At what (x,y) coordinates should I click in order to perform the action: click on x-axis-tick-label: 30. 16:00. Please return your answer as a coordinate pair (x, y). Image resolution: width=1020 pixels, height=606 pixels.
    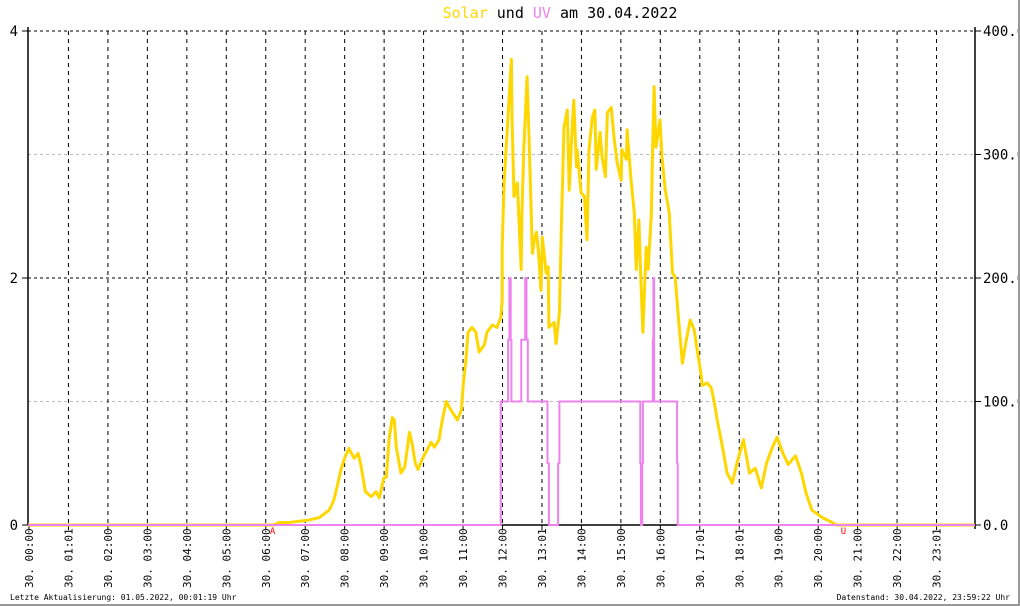
    Looking at the image, I should click on (660, 558).